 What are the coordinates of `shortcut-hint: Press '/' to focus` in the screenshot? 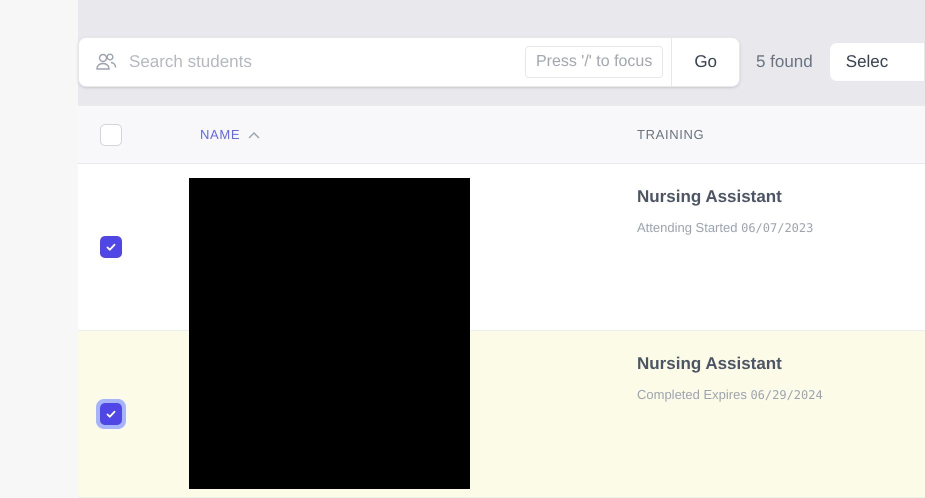 It's located at (594, 62).